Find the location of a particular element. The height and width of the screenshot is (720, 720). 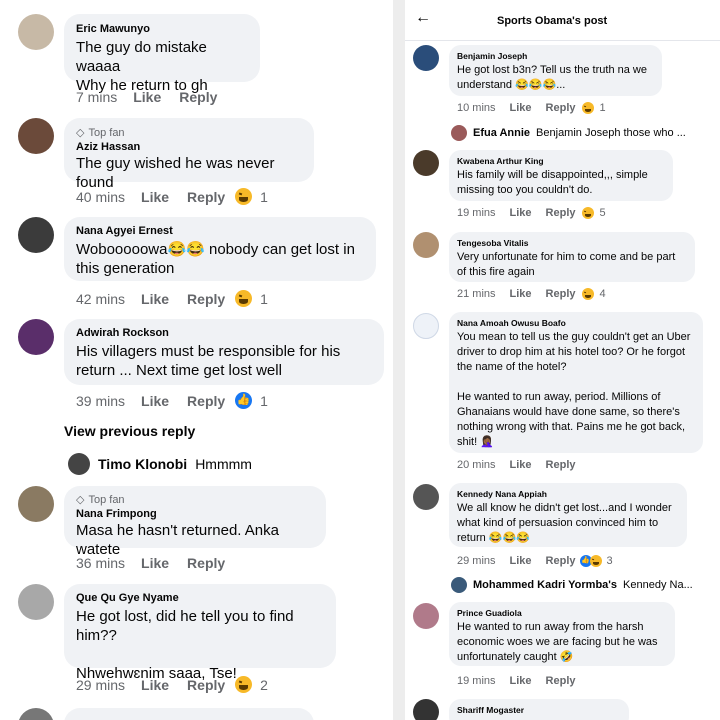

commenter-name: Adwirah Rockson is located at coordinates (224, 333).